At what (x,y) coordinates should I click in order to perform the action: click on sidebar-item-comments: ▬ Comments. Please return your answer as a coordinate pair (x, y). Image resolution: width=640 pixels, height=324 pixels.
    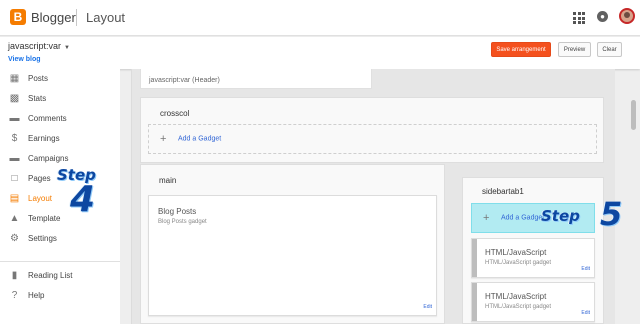
    Looking at the image, I should click on (60, 119).